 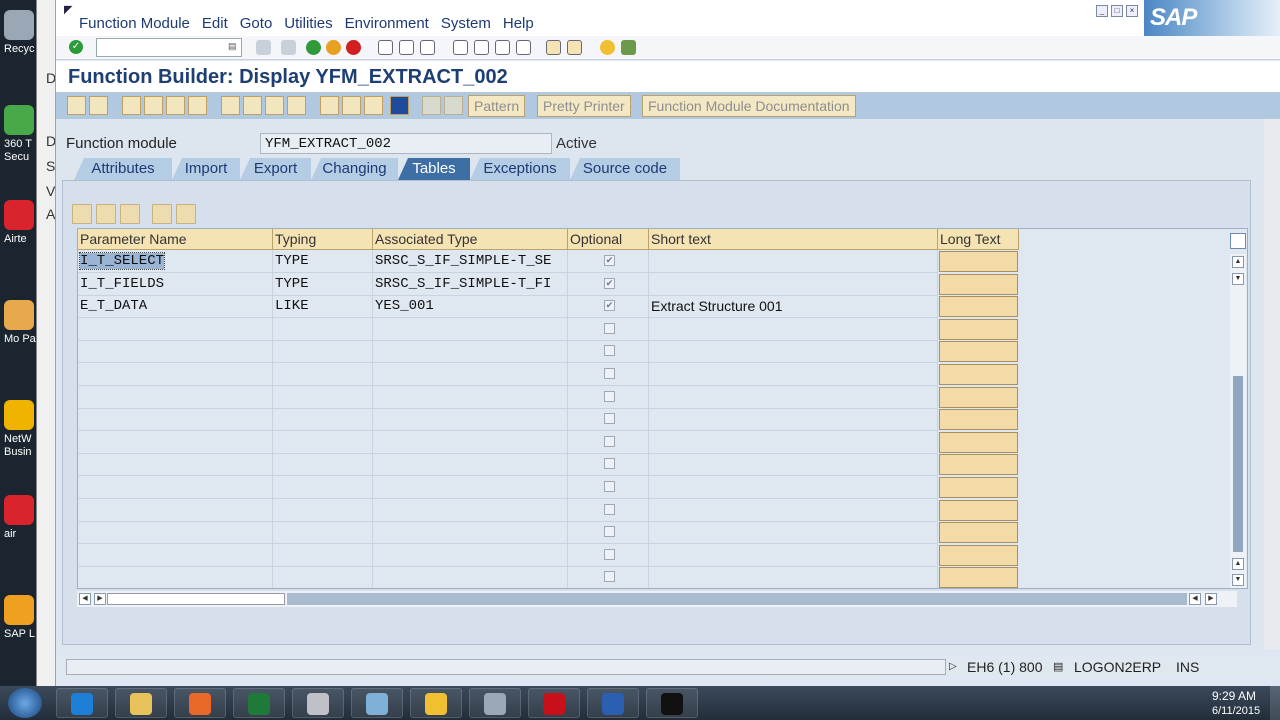 What do you see at coordinates (215, 23) in the screenshot?
I see `menu-edit: Edit` at bounding box center [215, 23].